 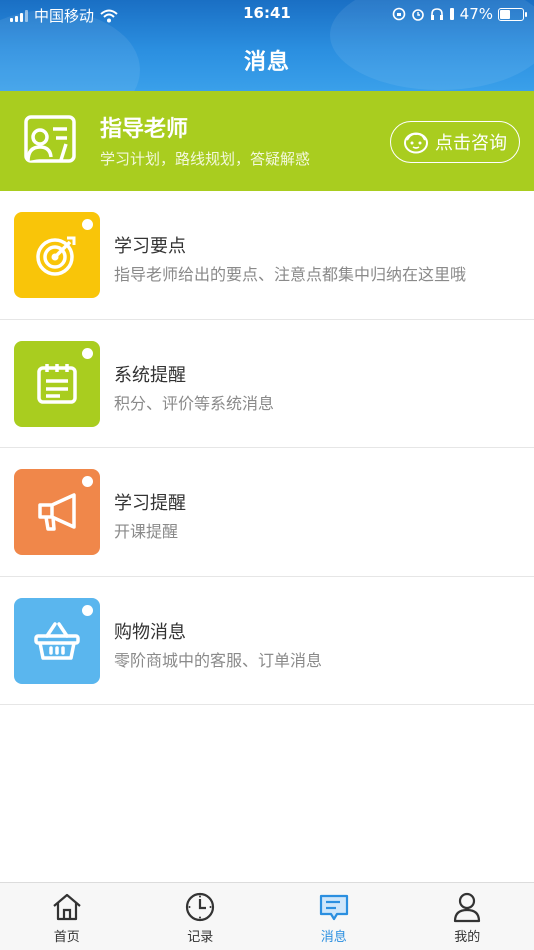 What do you see at coordinates (333, 907) in the screenshot?
I see `message-icon` at bounding box center [333, 907].